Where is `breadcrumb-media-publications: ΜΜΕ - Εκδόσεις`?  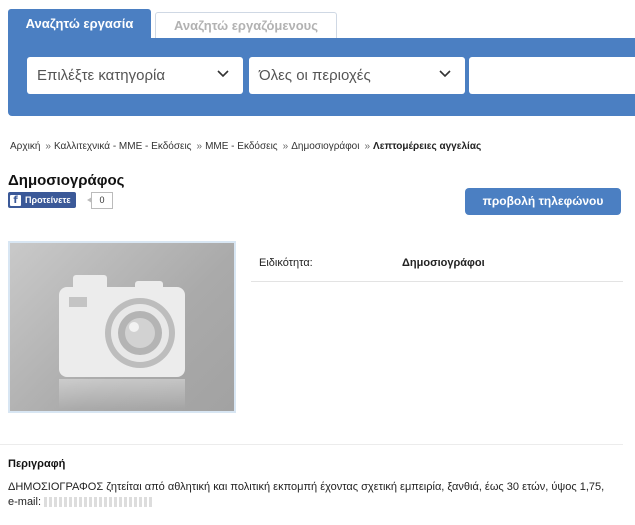
breadcrumb-media-publications: ΜΜΕ - Εκδόσεις is located at coordinates (241, 146).